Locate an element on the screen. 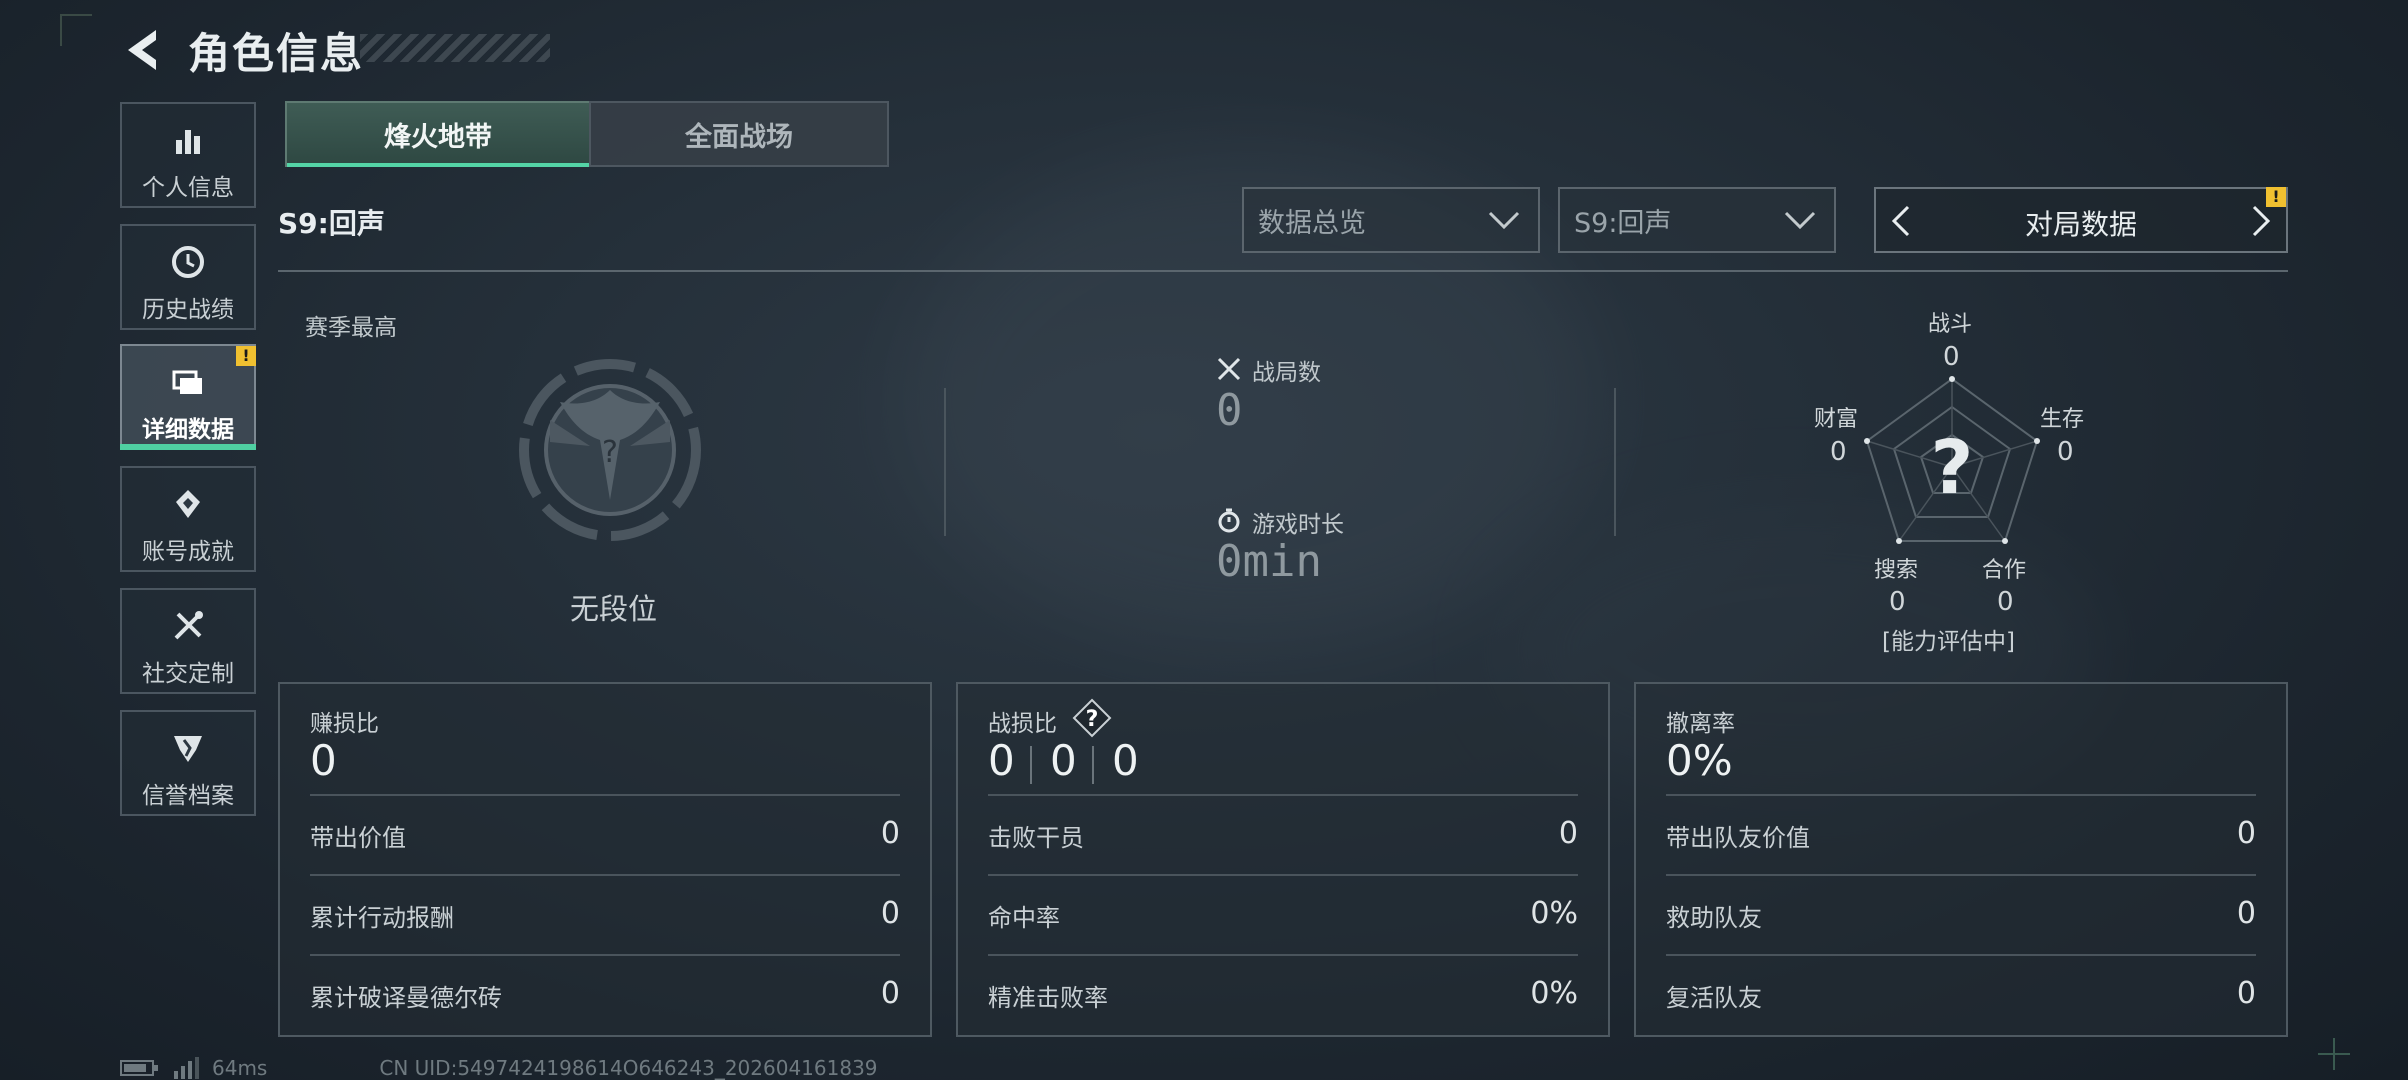 The width and height of the screenshot is (2408, 1080). eagle-rank-emblem-icon: ? is located at coordinates (610, 450).